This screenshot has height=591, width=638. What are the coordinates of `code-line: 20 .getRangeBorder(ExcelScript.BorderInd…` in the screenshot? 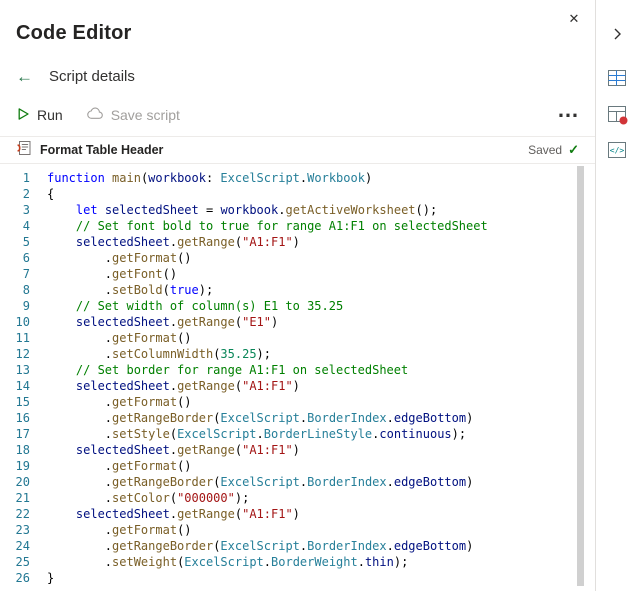 It's located at (297, 482).